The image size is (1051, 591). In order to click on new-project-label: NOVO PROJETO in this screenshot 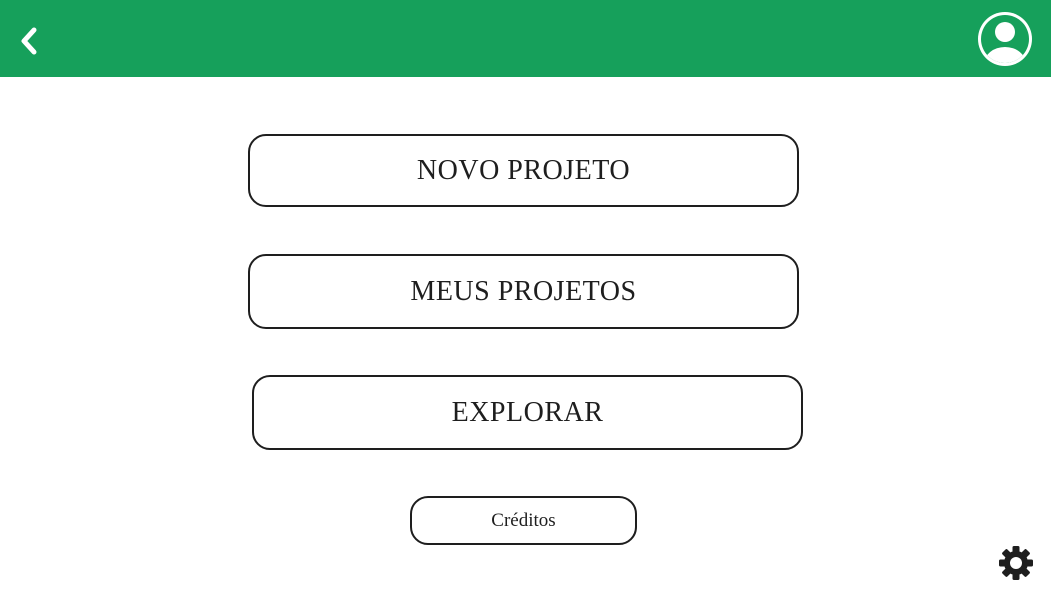, I will do `click(523, 170)`.